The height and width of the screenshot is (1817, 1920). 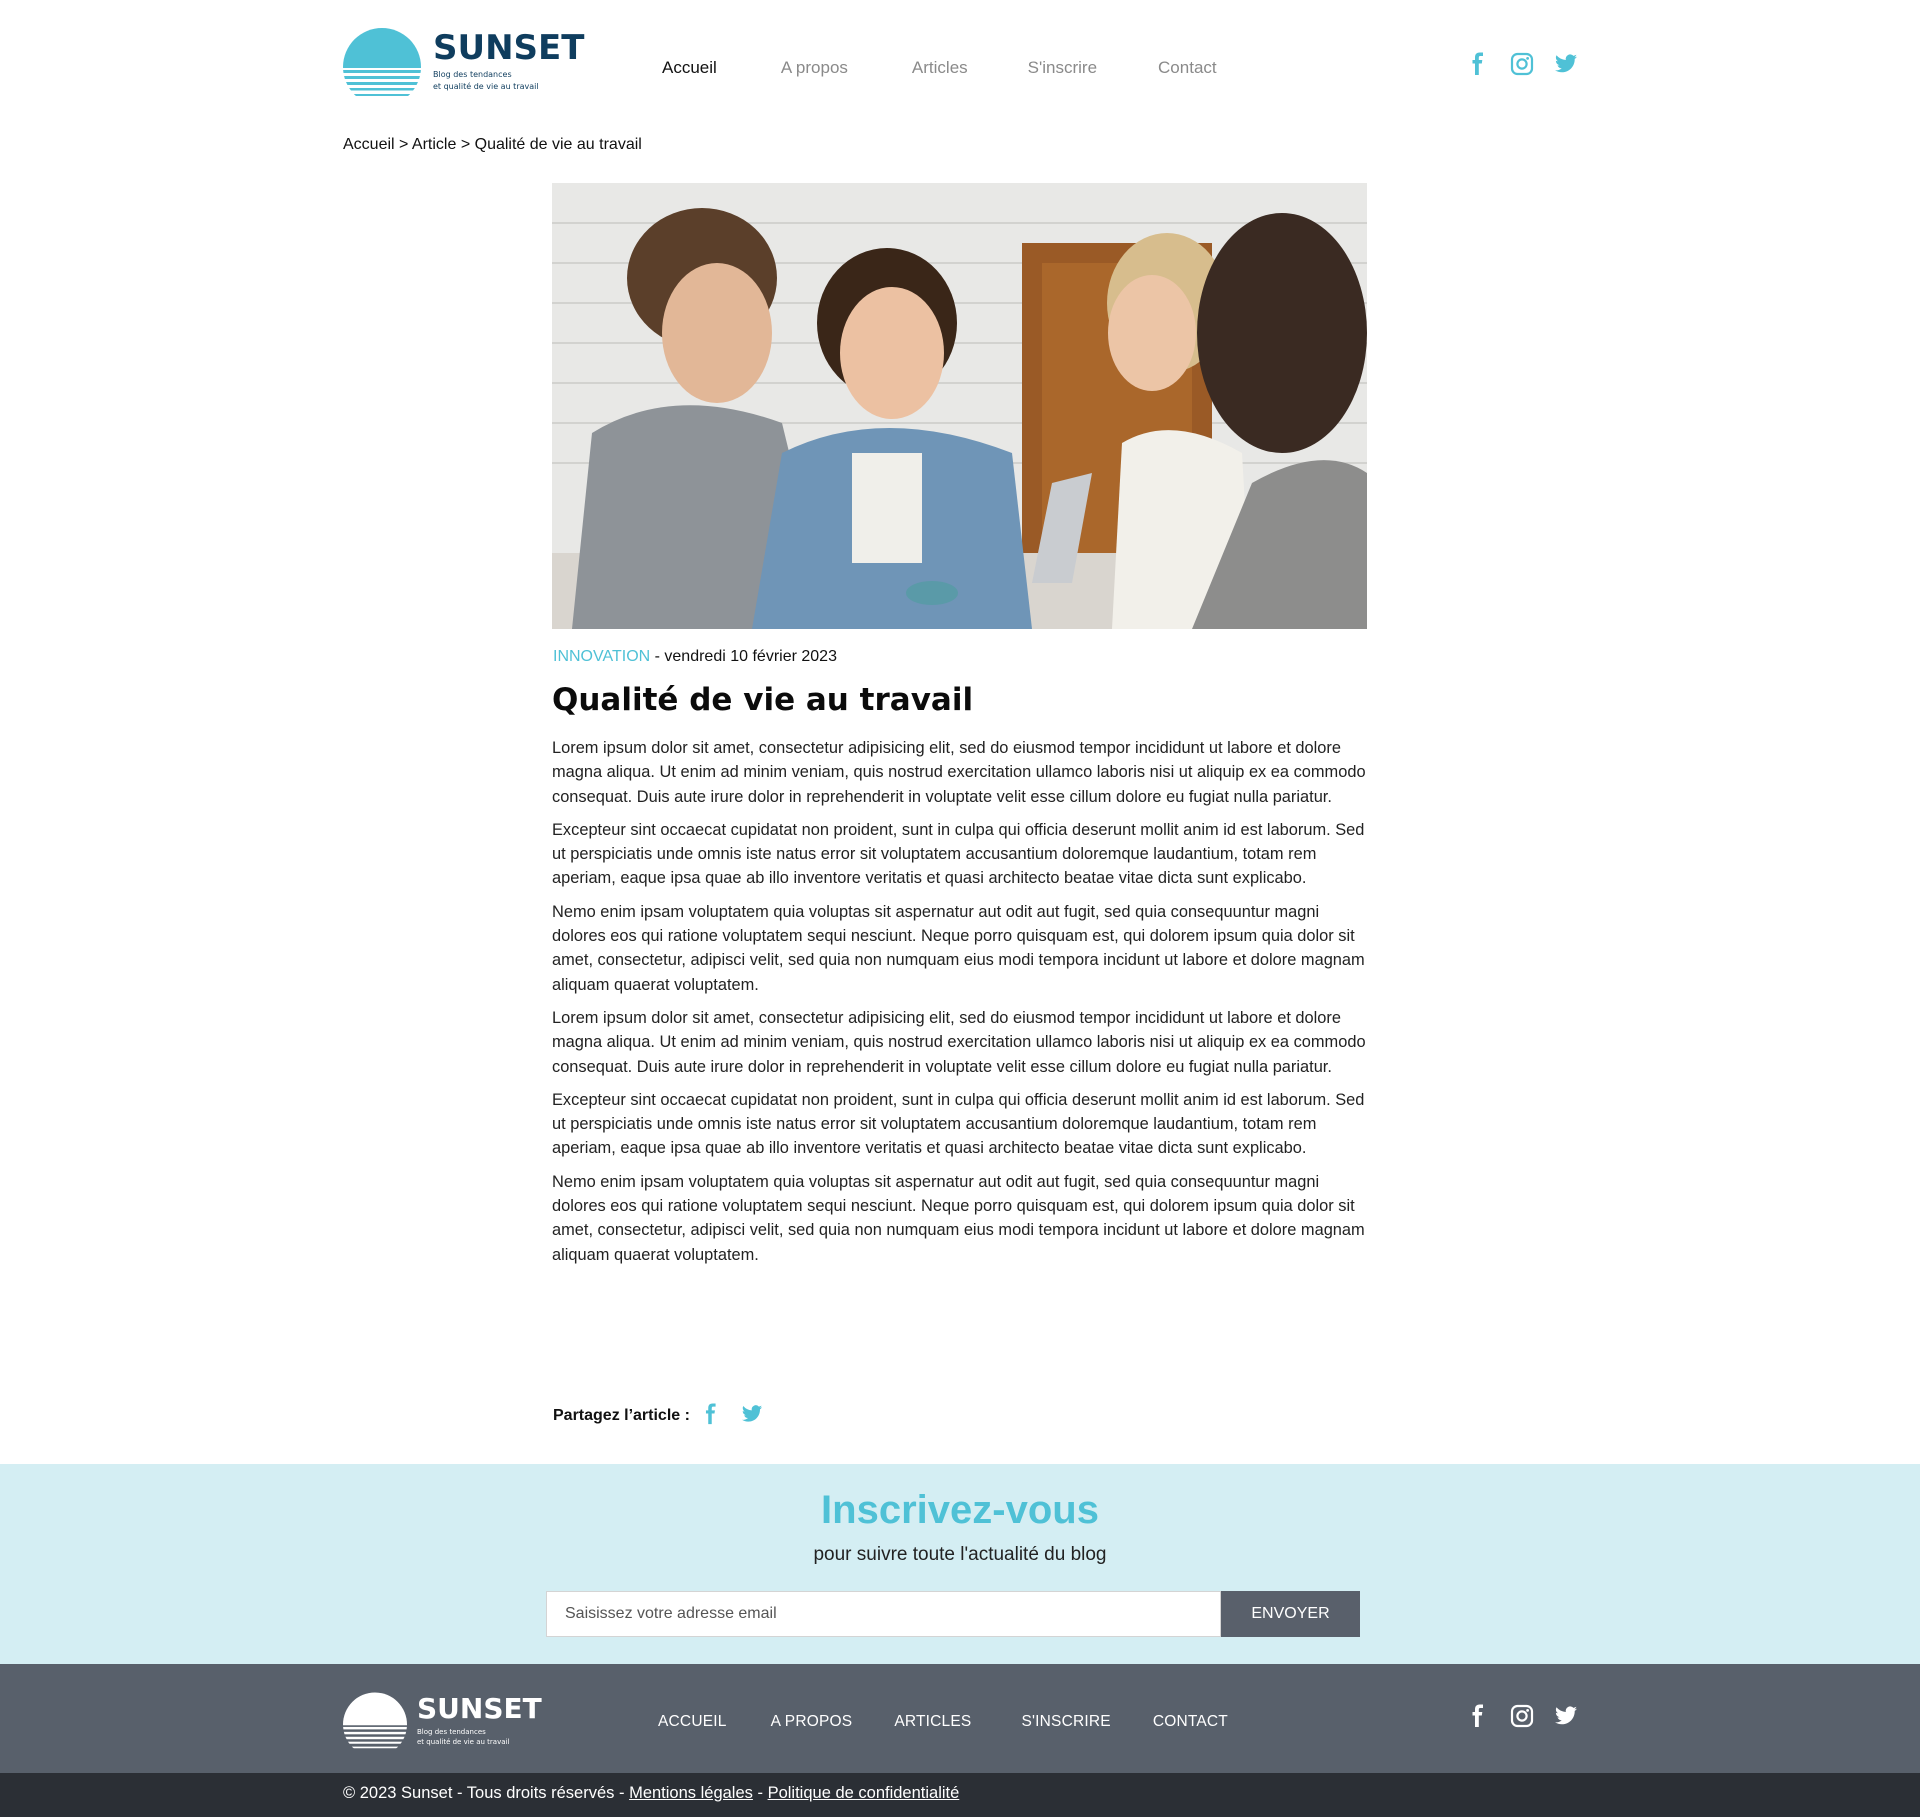 I want to click on share-bar: Partagez l’article :, so click(x=667, y=1416).